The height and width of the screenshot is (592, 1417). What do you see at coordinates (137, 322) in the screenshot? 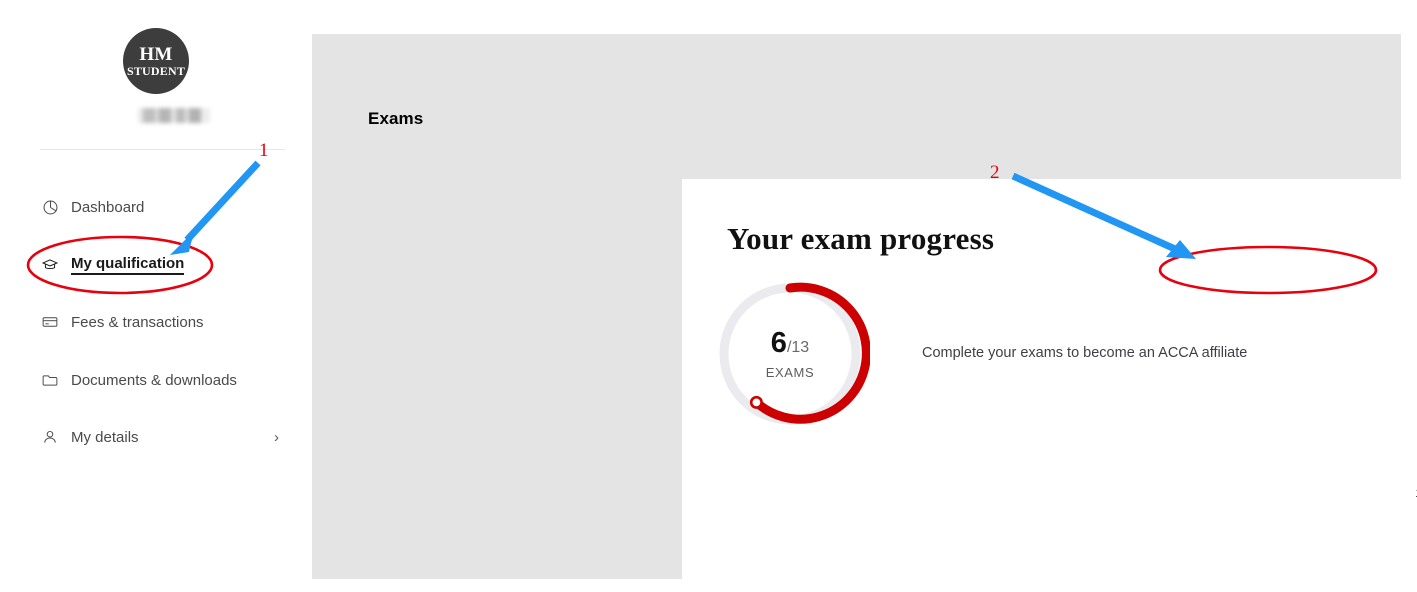
I see `sidebar-item-label: Fees & transactions` at bounding box center [137, 322].